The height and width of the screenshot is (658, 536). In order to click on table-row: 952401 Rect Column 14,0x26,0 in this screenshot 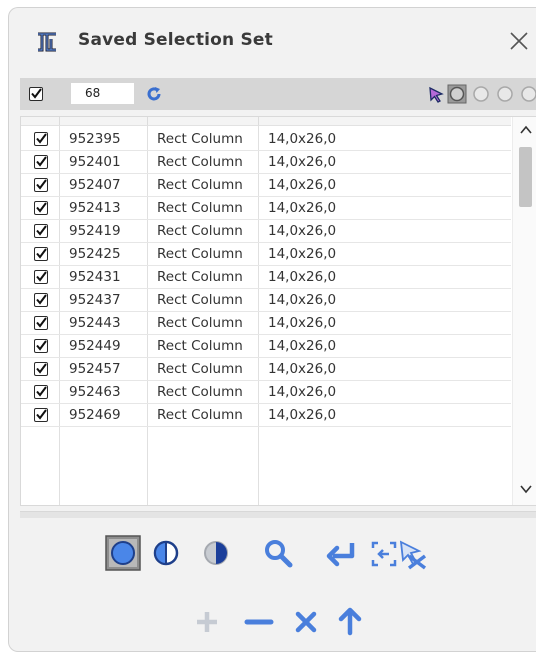, I will do `click(266, 162)`.